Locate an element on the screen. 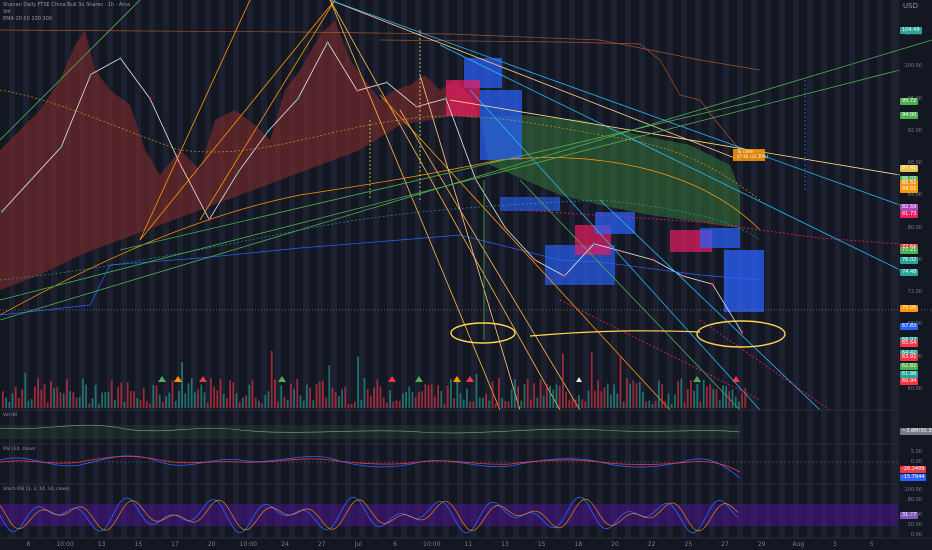 The height and width of the screenshot is (550, 932). indicator-y-tick: 50.00 is located at coordinates (914, 515).